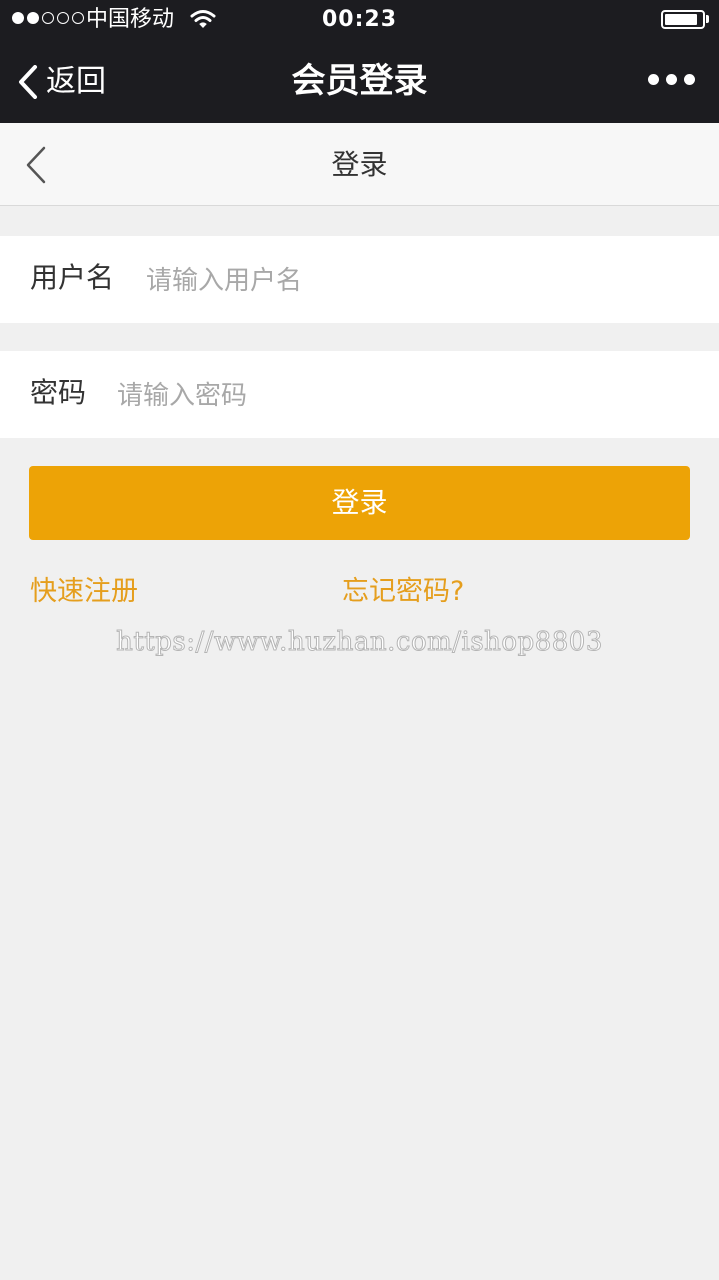 Image resolution: width=719 pixels, height=1280 pixels. I want to click on page-header: 登录, so click(359, 164).